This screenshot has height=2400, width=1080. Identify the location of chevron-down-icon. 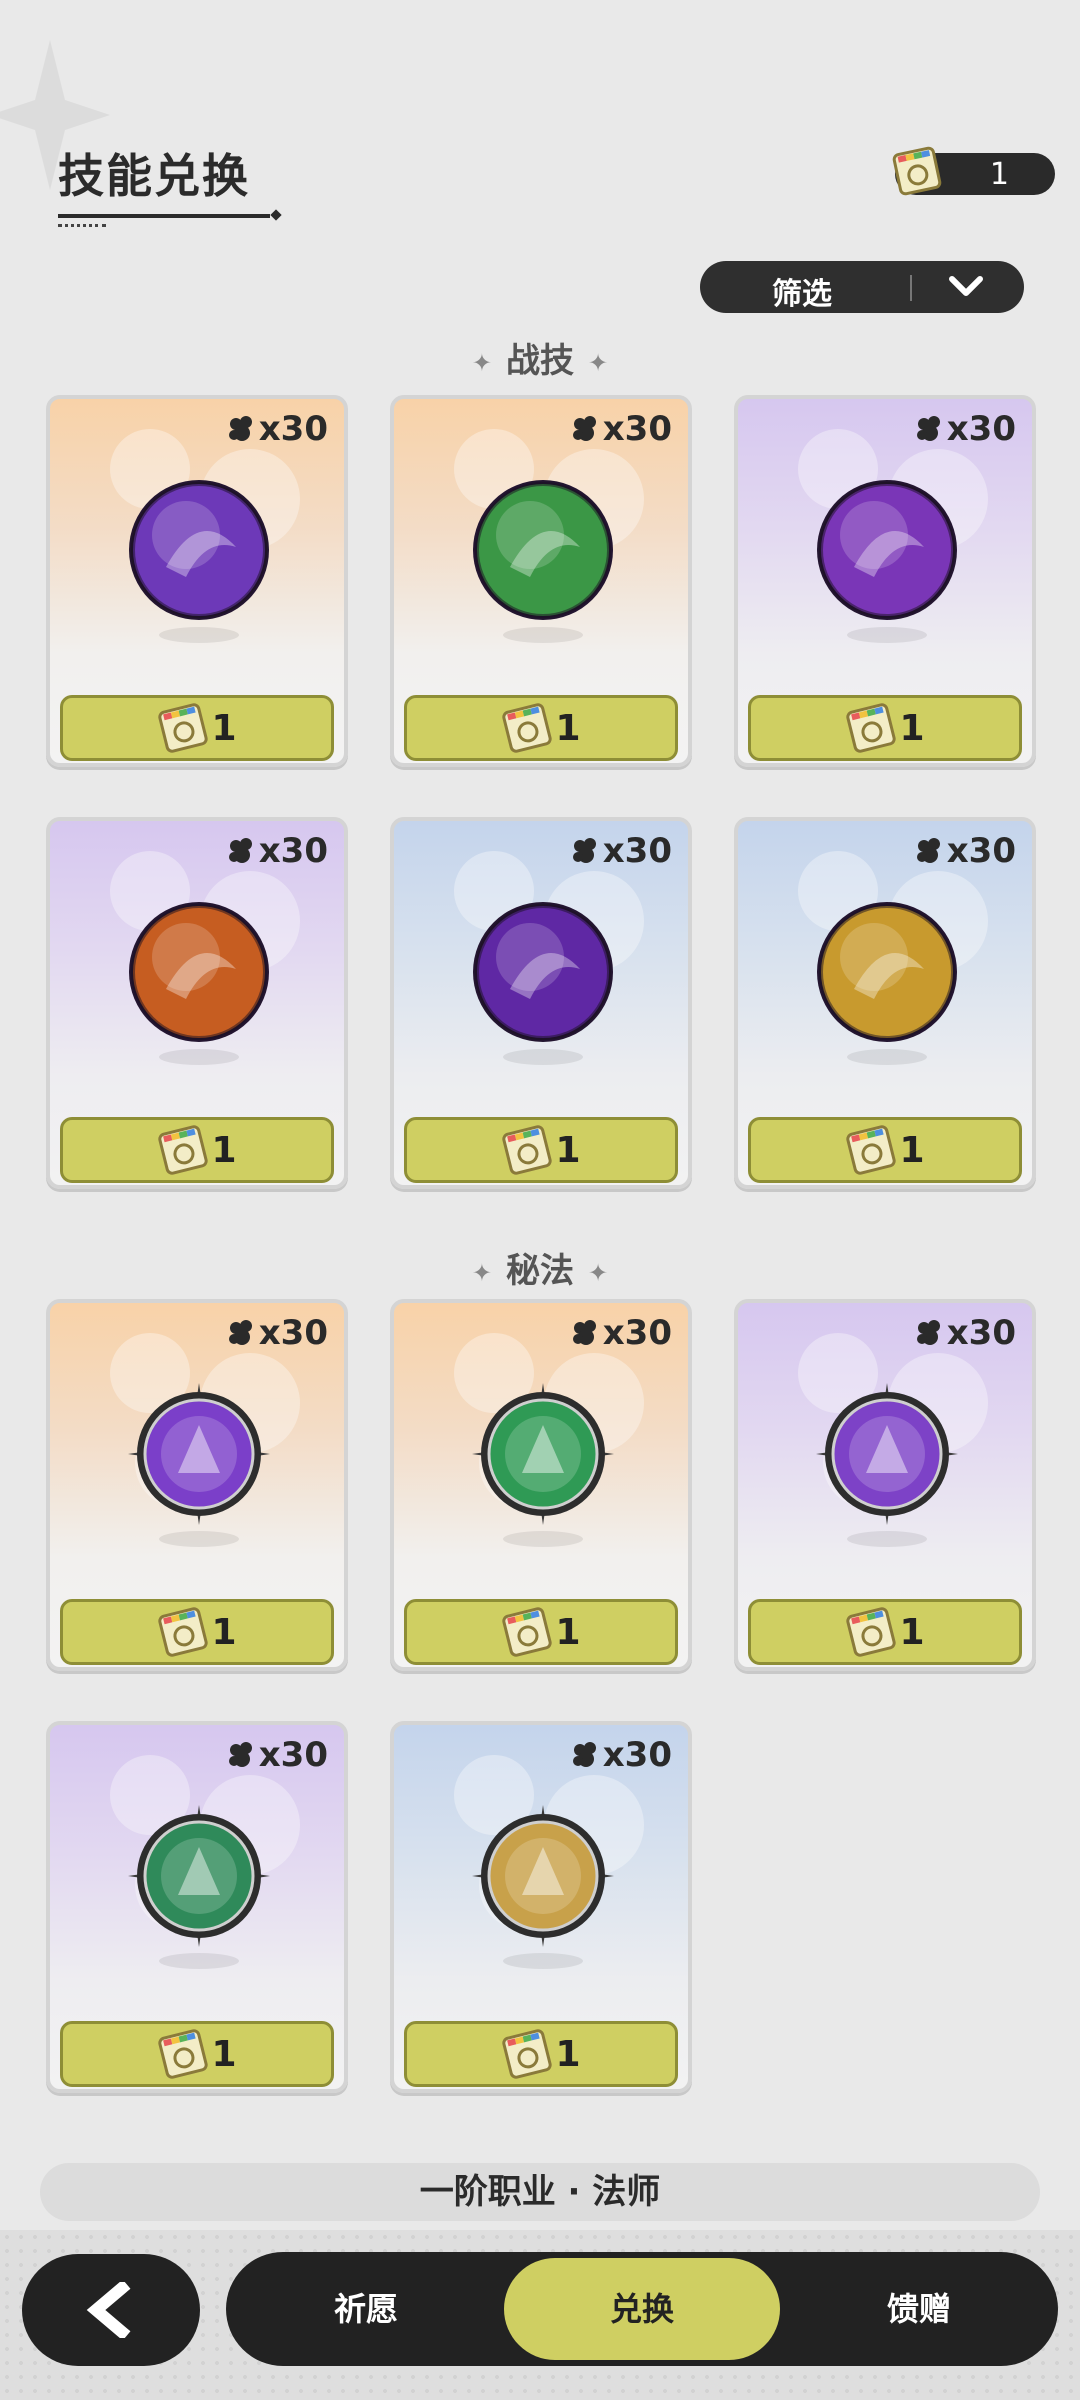
(966, 286).